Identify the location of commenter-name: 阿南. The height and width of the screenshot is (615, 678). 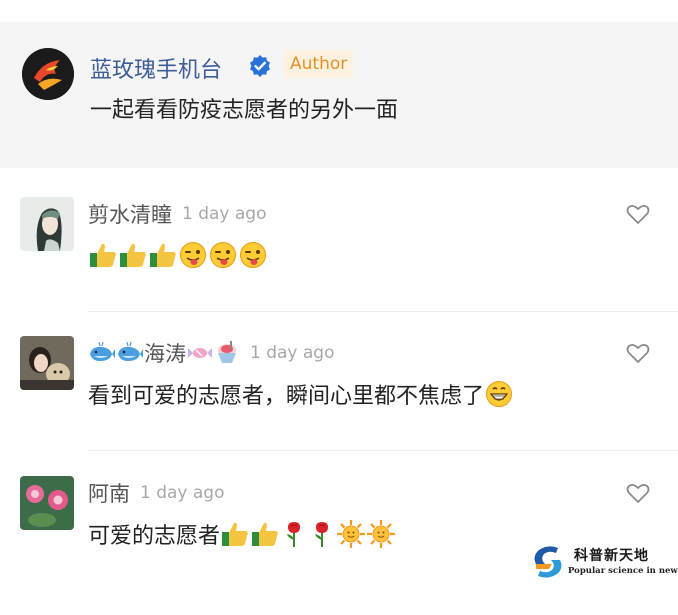
(109, 493).